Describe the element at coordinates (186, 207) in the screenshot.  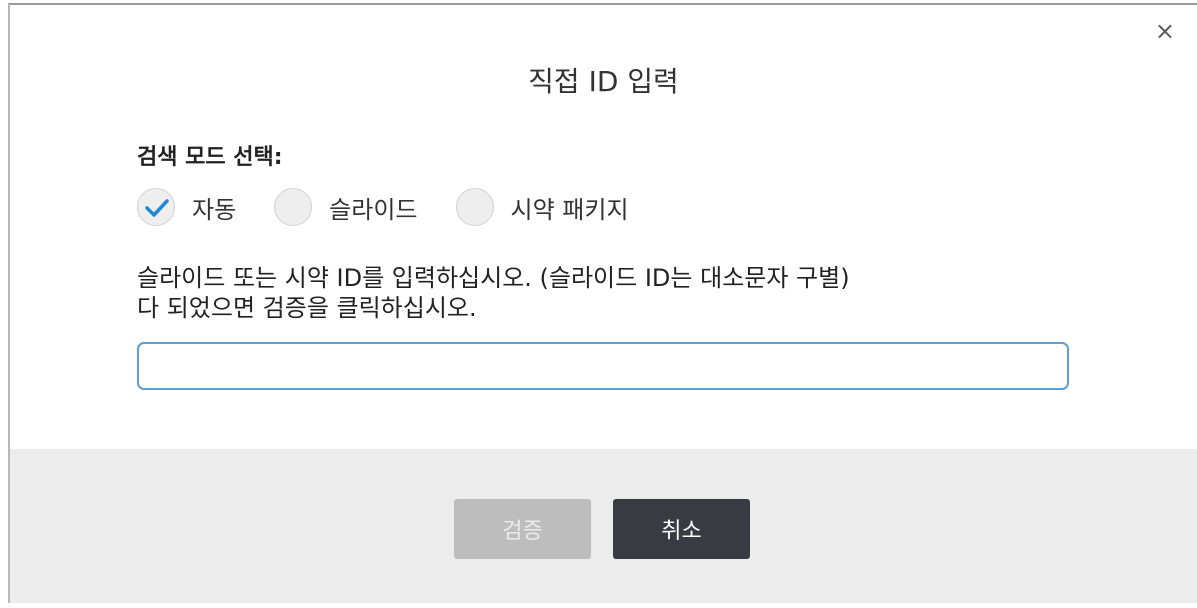
I see `radio-auto: 자동` at that location.